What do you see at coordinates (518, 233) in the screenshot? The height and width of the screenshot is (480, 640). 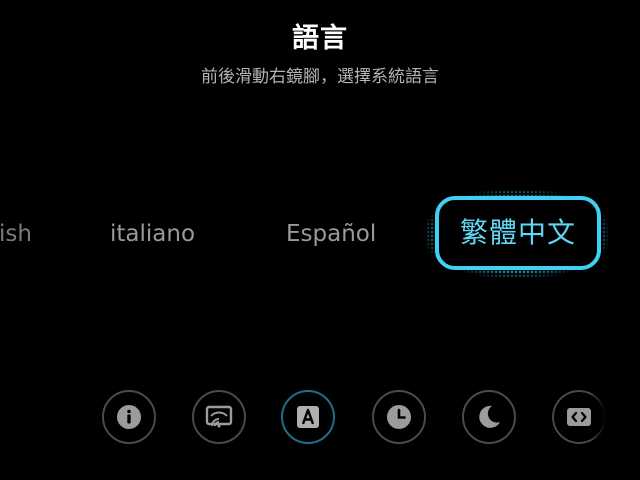 I see `language-option-selected: 繁體中文` at bounding box center [518, 233].